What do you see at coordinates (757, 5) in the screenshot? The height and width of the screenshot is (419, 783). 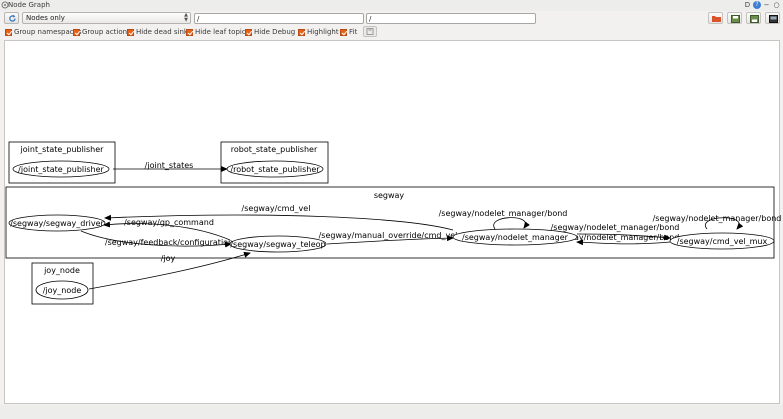 I see `help-icon: ?` at bounding box center [757, 5].